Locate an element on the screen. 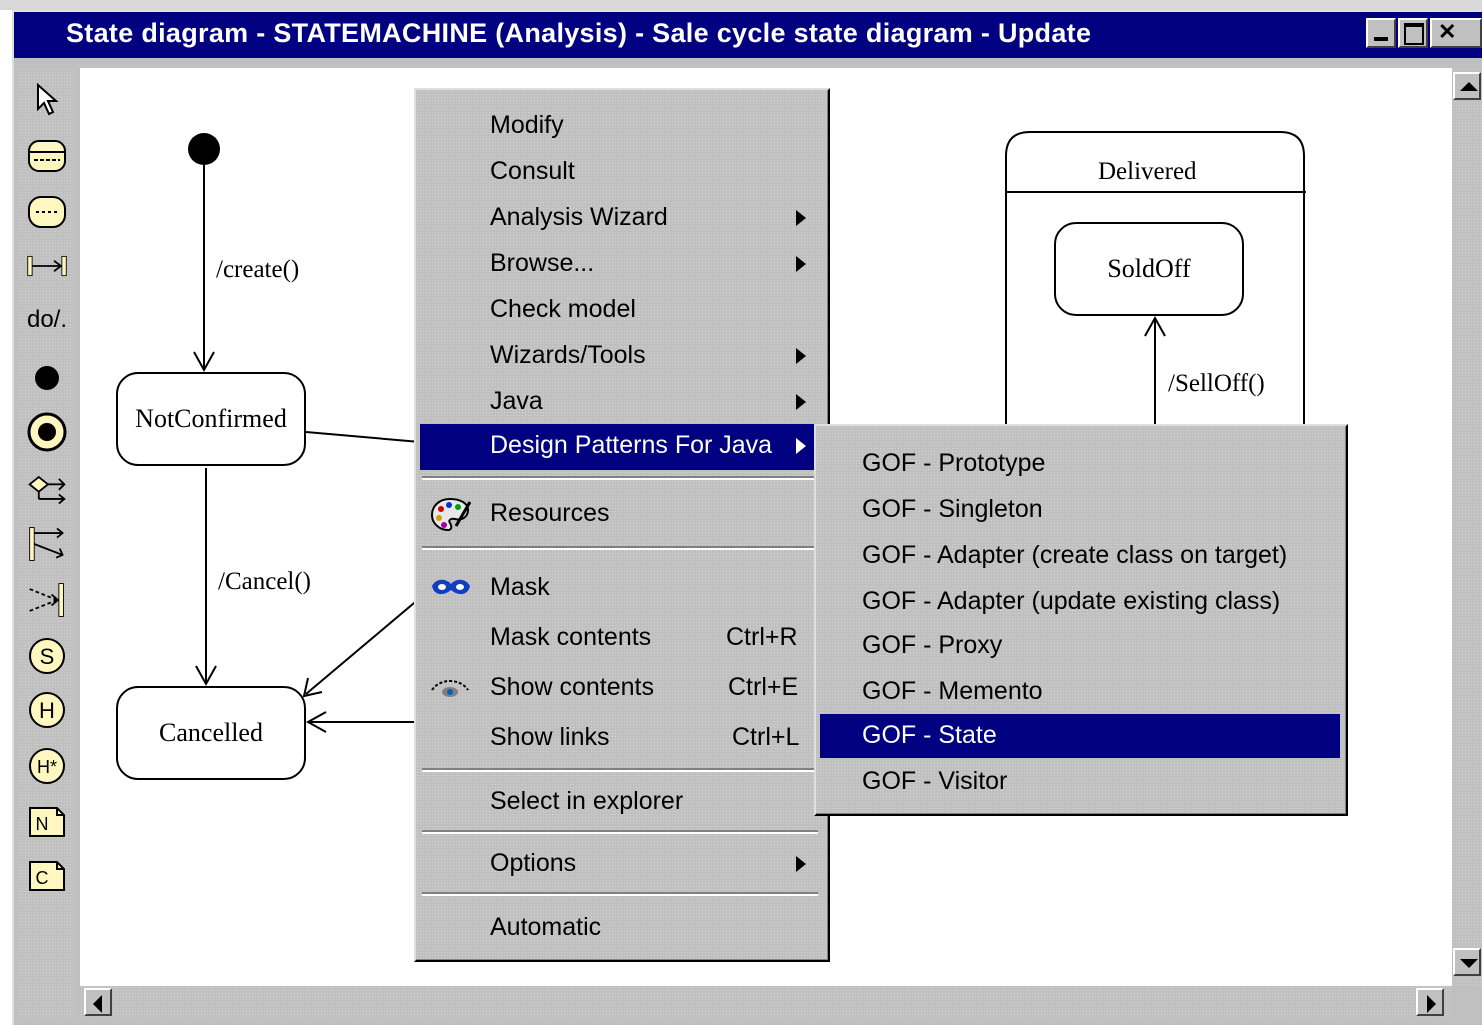 This screenshot has height=1025, width=1482. submenu-item-proxy: GOF - Proxy is located at coordinates (1080, 646).